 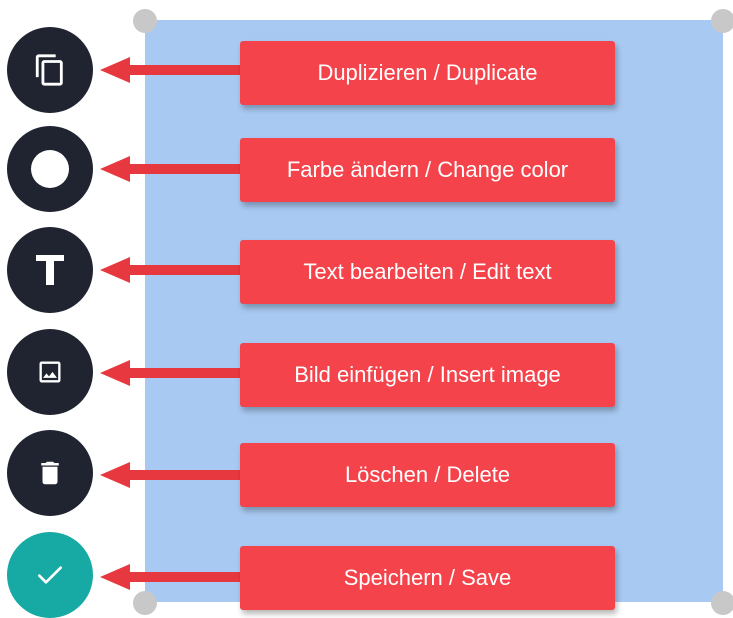 I want to click on change-color-button, so click(x=50, y=169).